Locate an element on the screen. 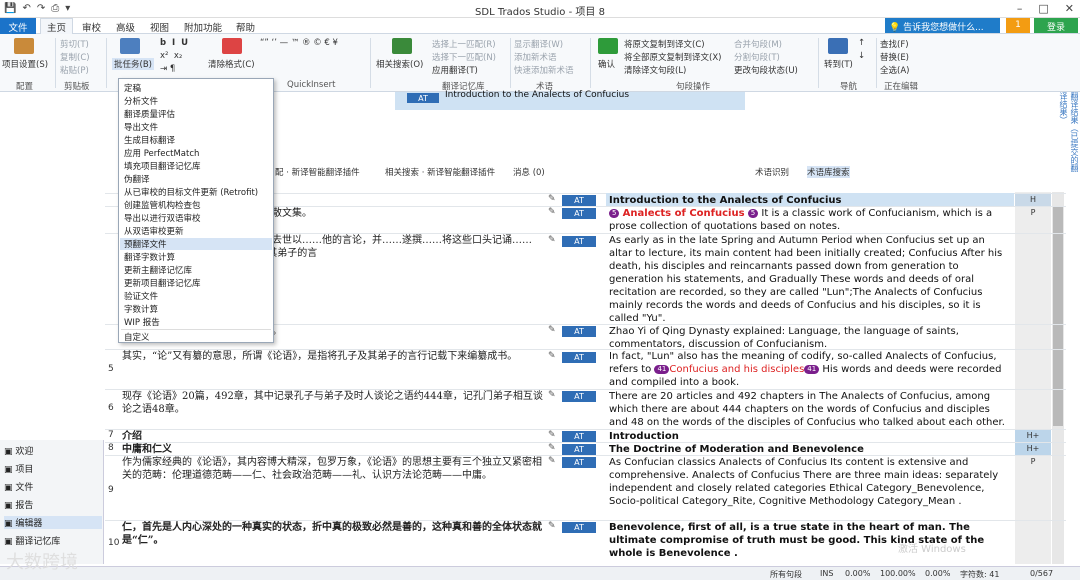 Image resolution: width=1080 pixels, height=580 pixels. segment-origin: H+ is located at coordinates (1033, 436).